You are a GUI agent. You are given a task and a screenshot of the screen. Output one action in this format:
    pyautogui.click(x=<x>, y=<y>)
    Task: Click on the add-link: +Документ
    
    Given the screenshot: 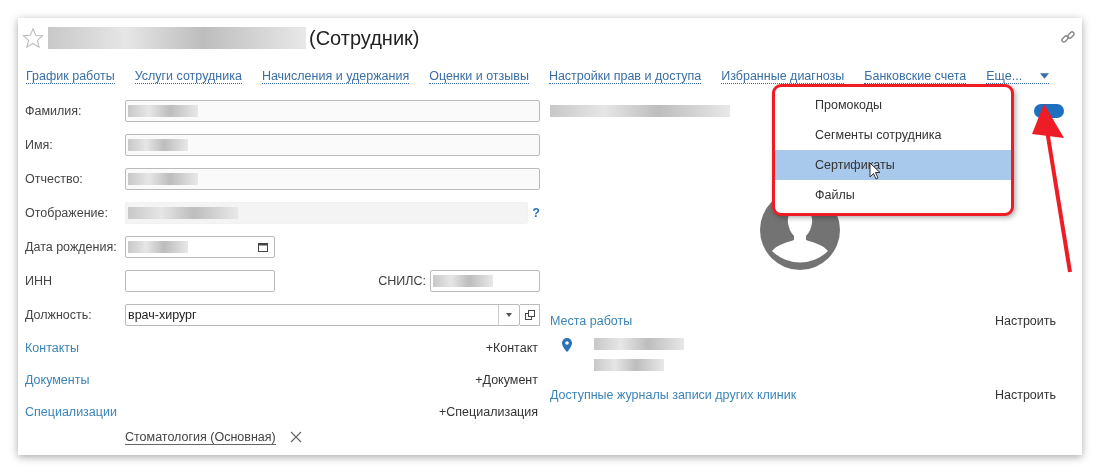 What is the action you would take?
    pyautogui.click(x=506, y=380)
    